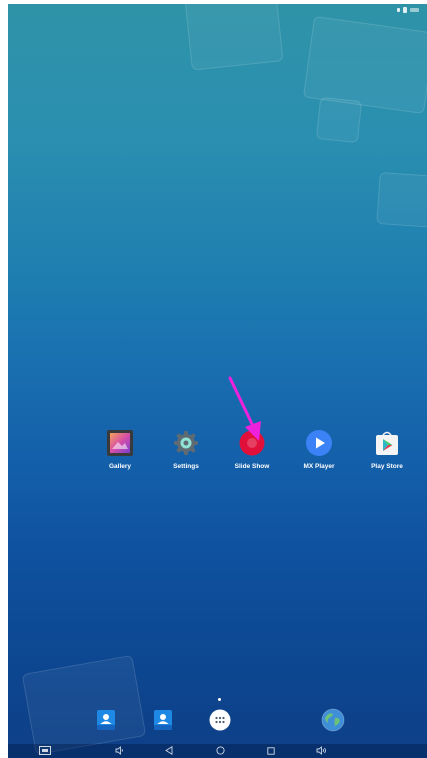 The height and width of the screenshot is (758, 427). Describe the element at coordinates (217, 10) in the screenshot. I see `status-bar` at that location.